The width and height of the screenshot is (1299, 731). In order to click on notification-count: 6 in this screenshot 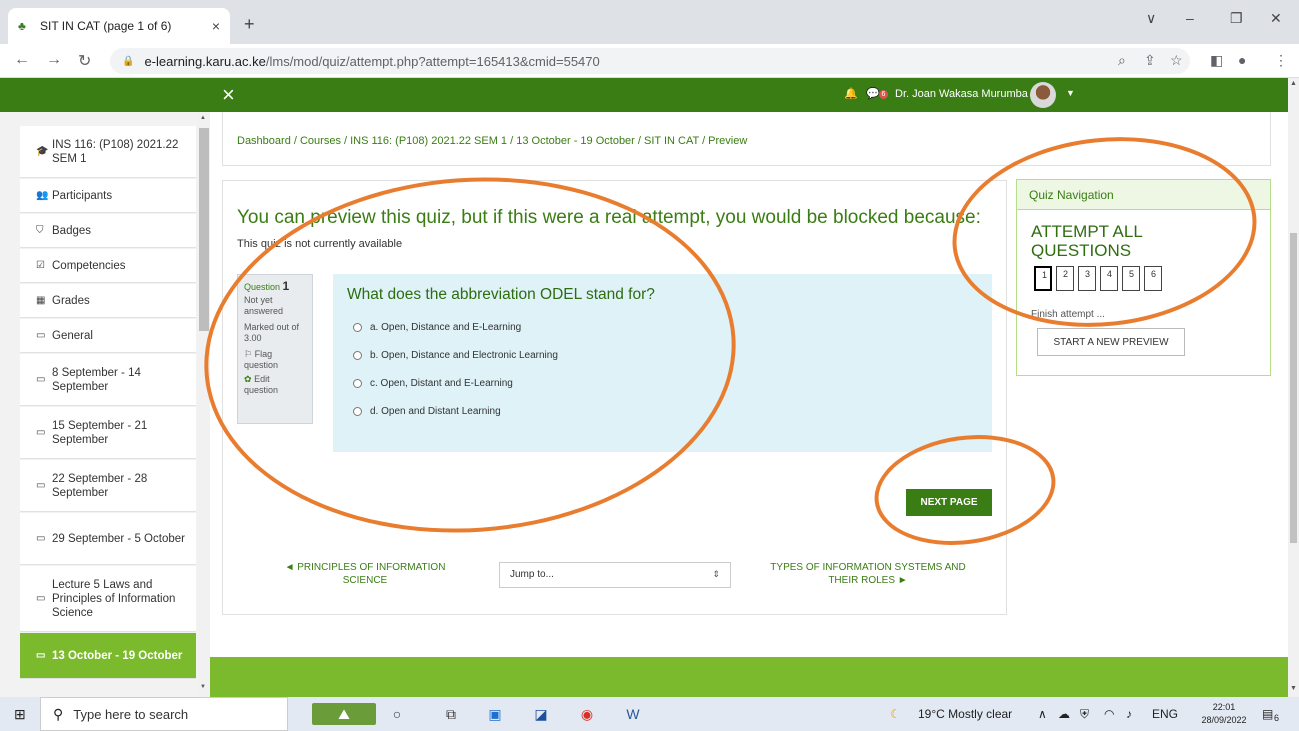, I will do `click(1277, 718)`.